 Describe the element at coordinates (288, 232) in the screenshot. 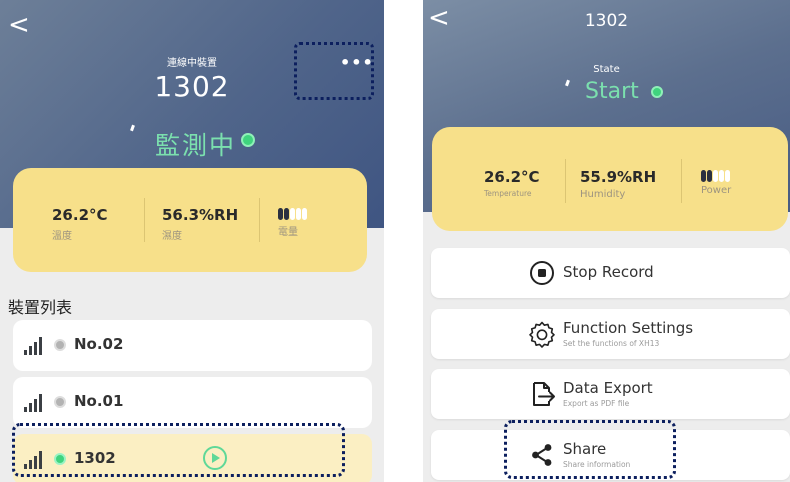

I see `power-label: 電量` at that location.